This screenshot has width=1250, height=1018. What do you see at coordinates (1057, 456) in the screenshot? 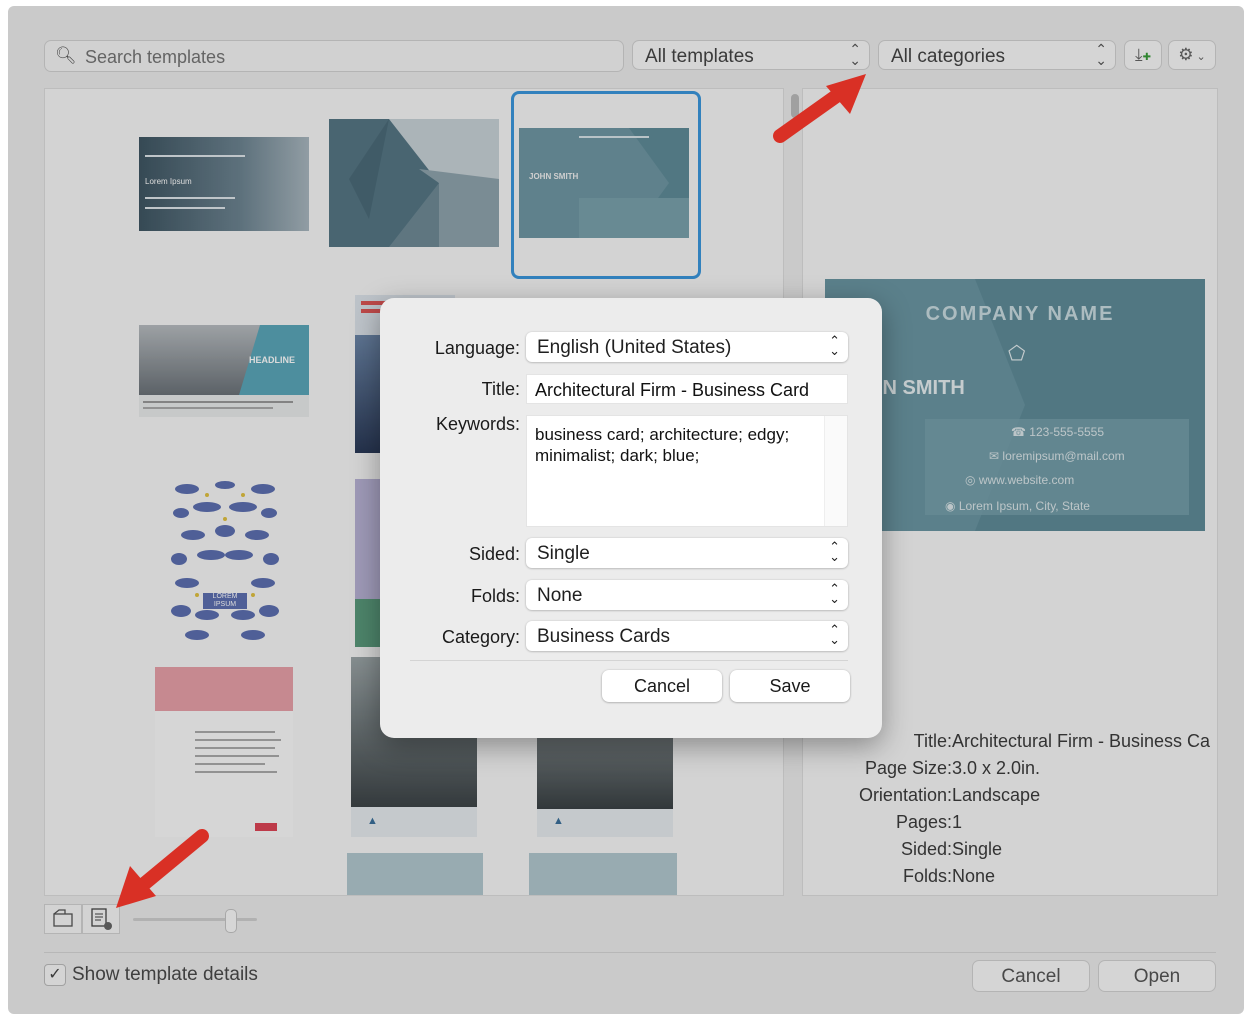
I see `preview-email: ✉ loremipsum@mail.com` at bounding box center [1057, 456].